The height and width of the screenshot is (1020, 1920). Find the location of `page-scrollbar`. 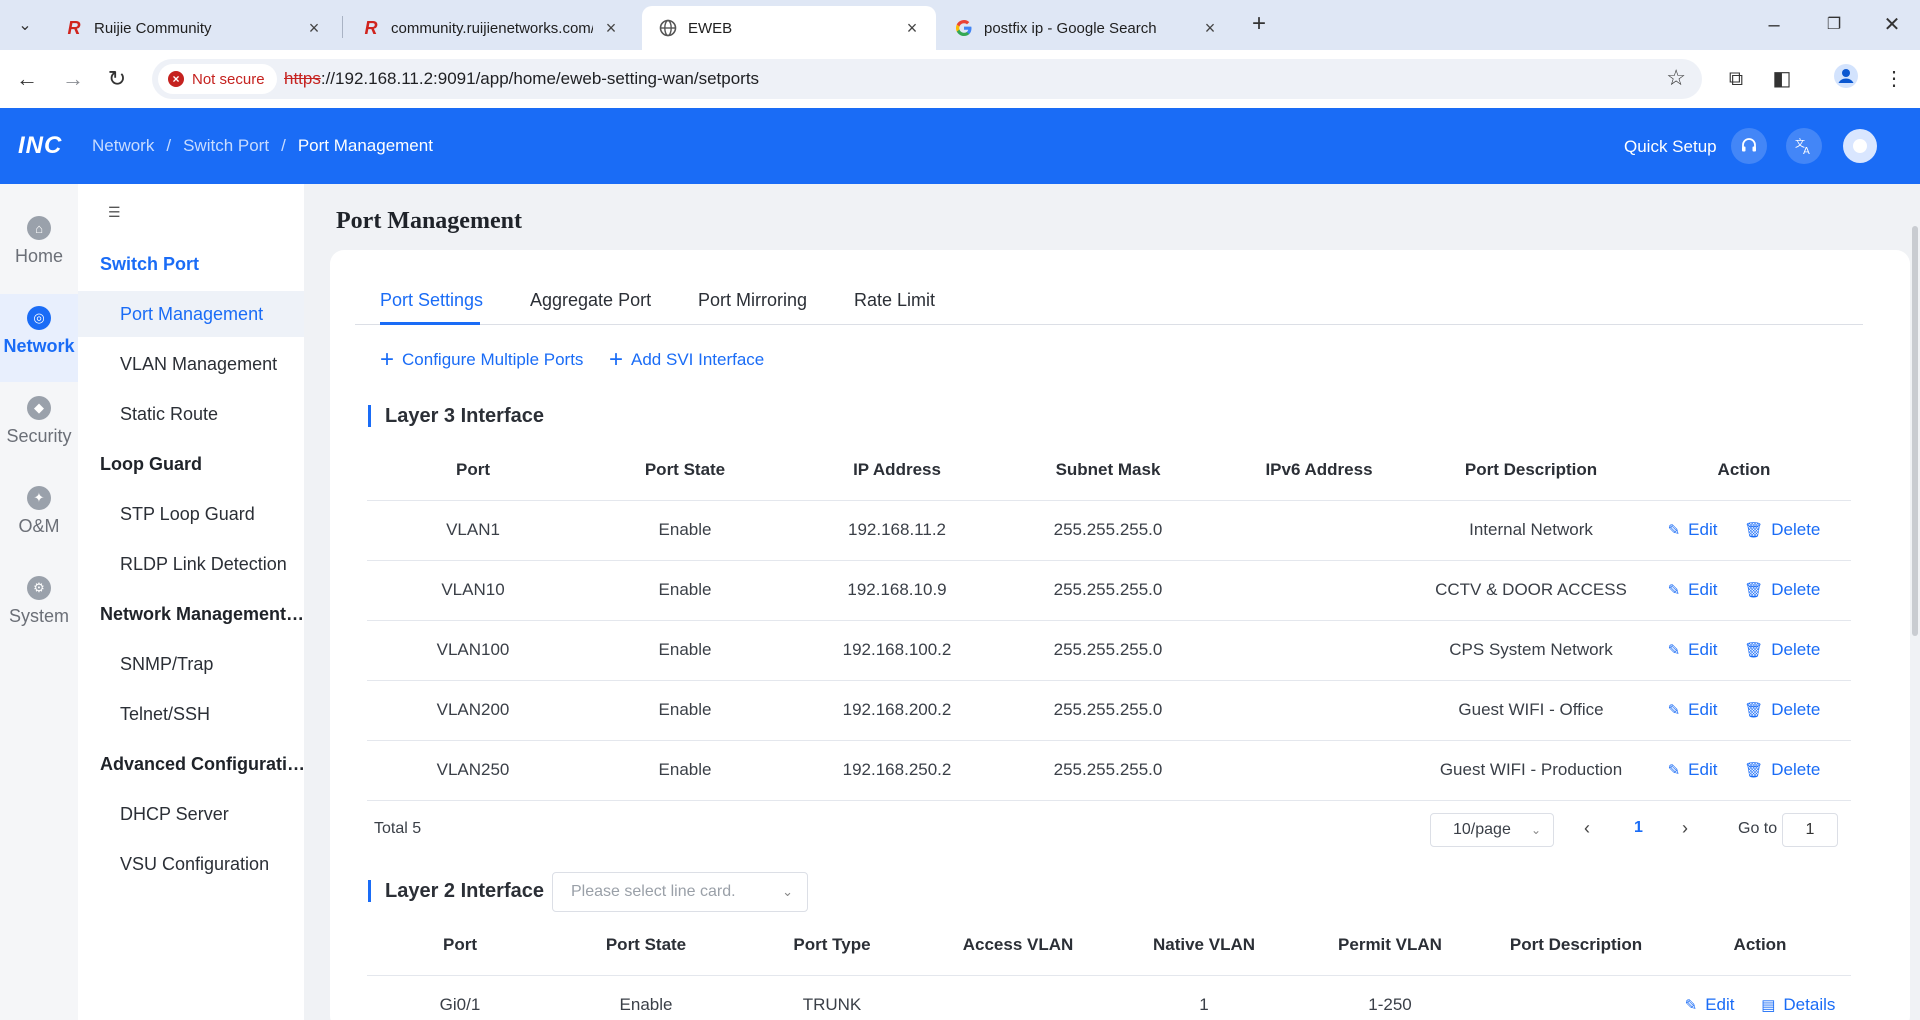

page-scrollbar is located at coordinates (1915, 431).